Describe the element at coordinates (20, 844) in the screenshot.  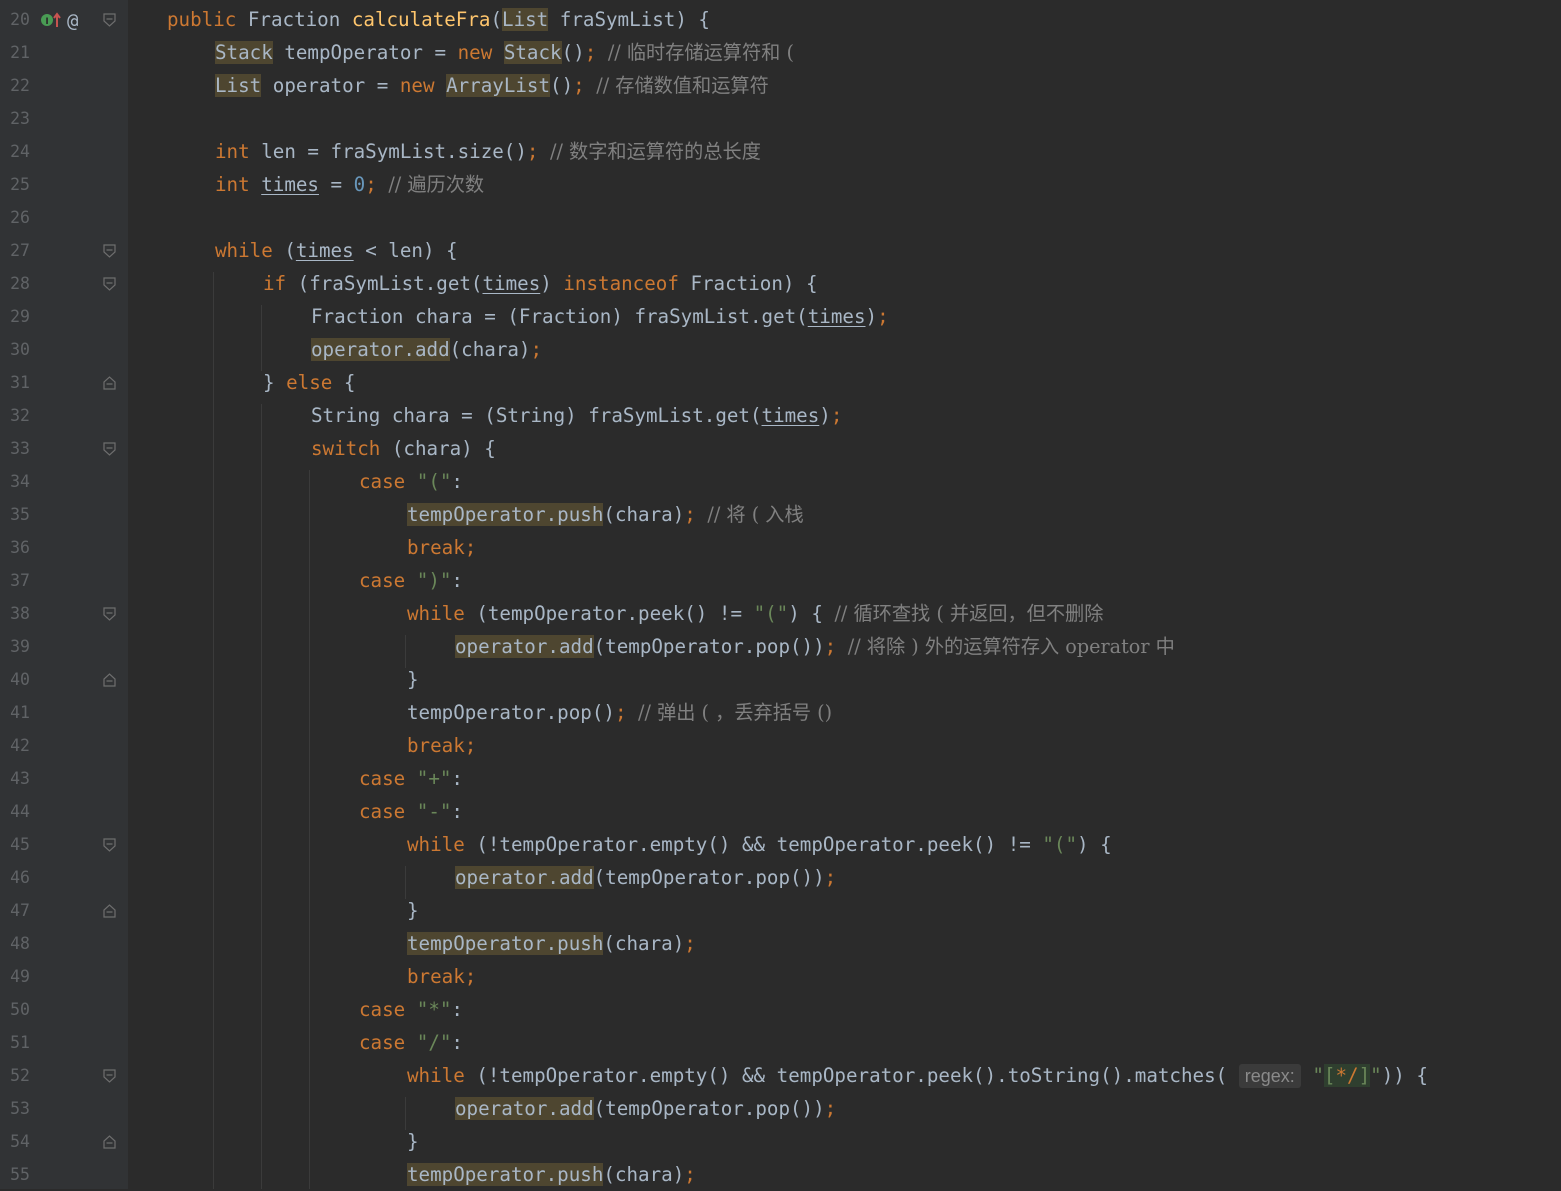
I see `line-number: 45` at that location.